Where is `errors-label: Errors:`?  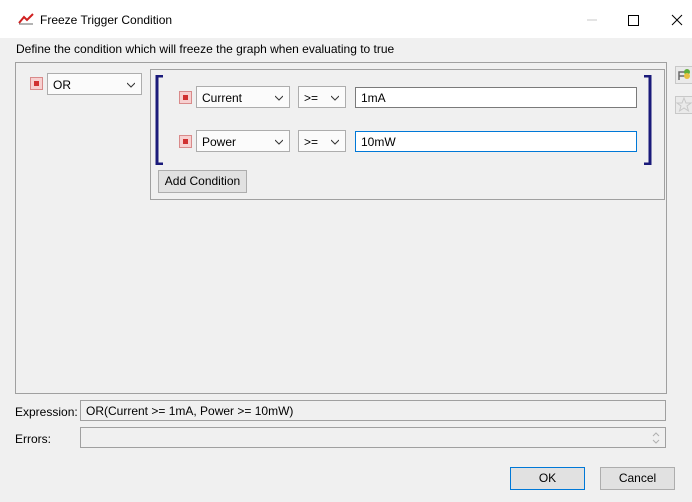
errors-label: Errors: is located at coordinates (33, 439).